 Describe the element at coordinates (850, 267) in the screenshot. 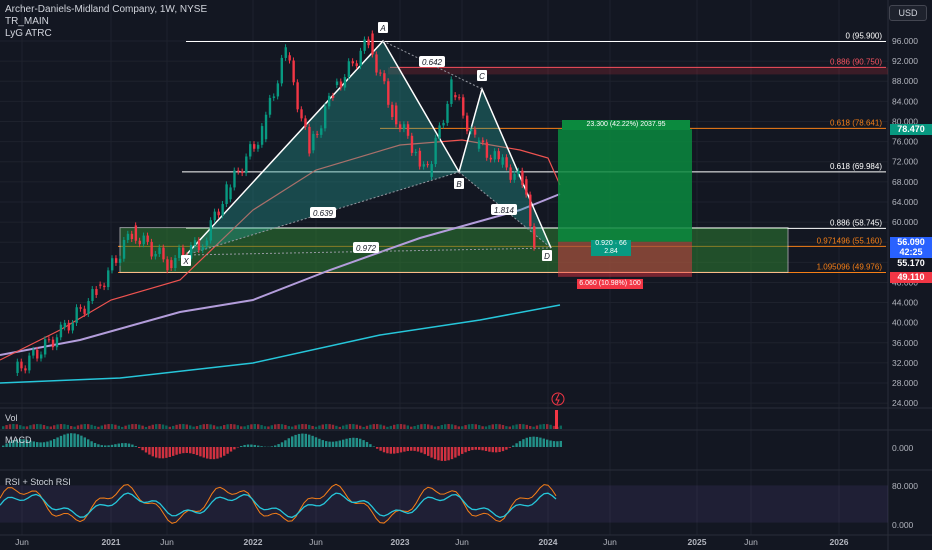

I see `fib-label: 1.095096 (49.976)` at that location.